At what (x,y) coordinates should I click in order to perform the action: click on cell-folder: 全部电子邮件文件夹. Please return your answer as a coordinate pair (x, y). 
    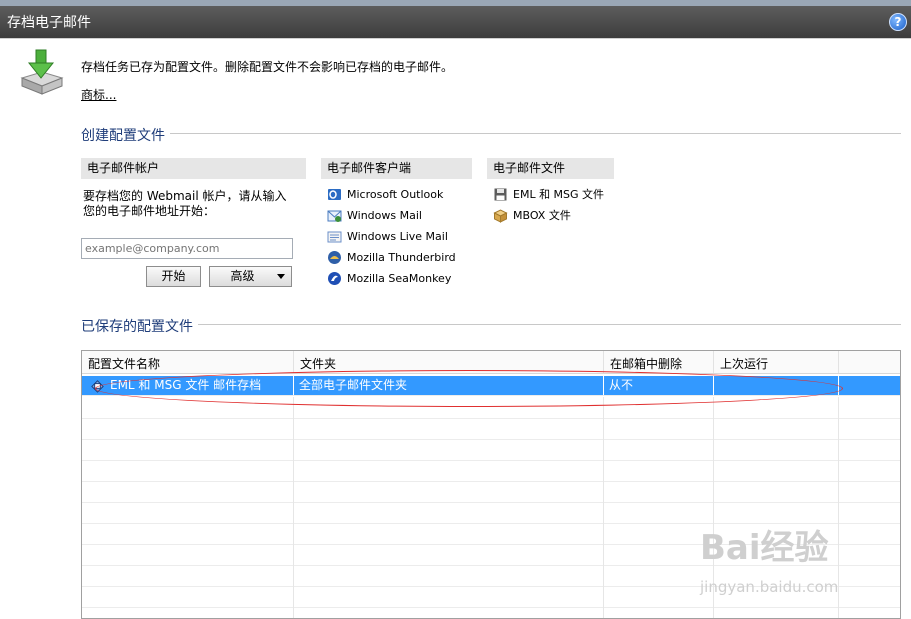
    Looking at the image, I should click on (449, 385).